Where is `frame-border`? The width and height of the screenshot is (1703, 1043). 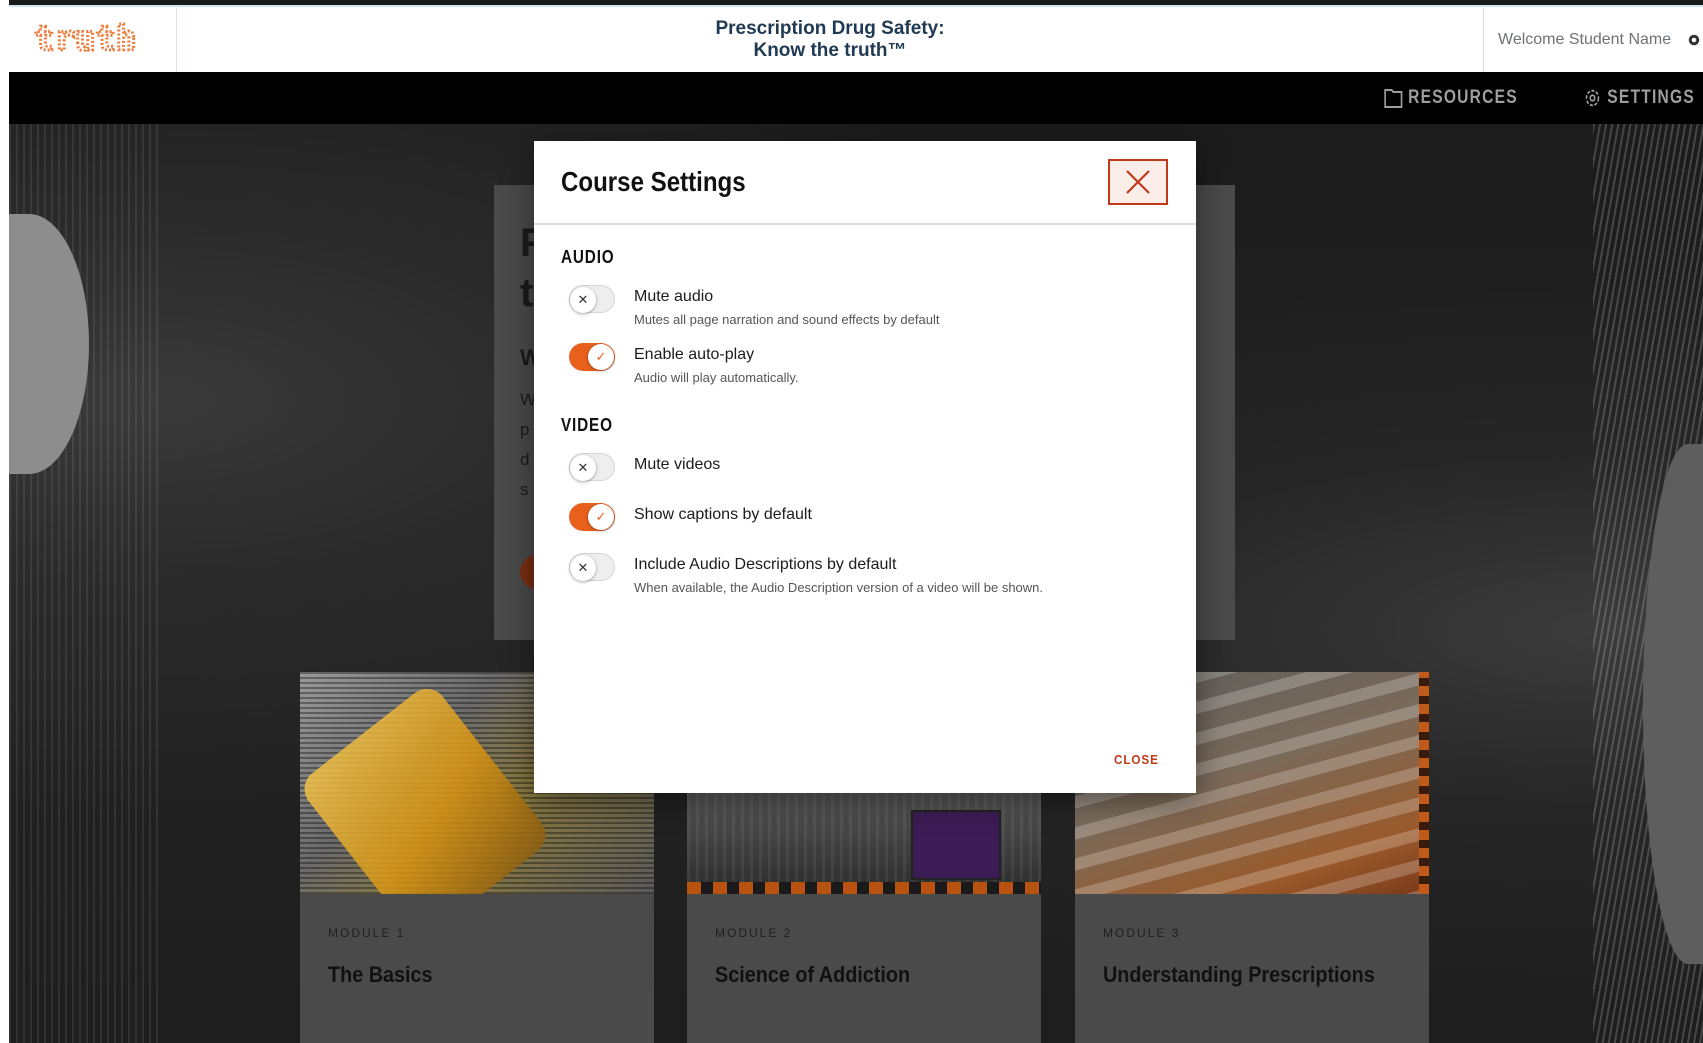 frame-border is located at coordinates (4, 521).